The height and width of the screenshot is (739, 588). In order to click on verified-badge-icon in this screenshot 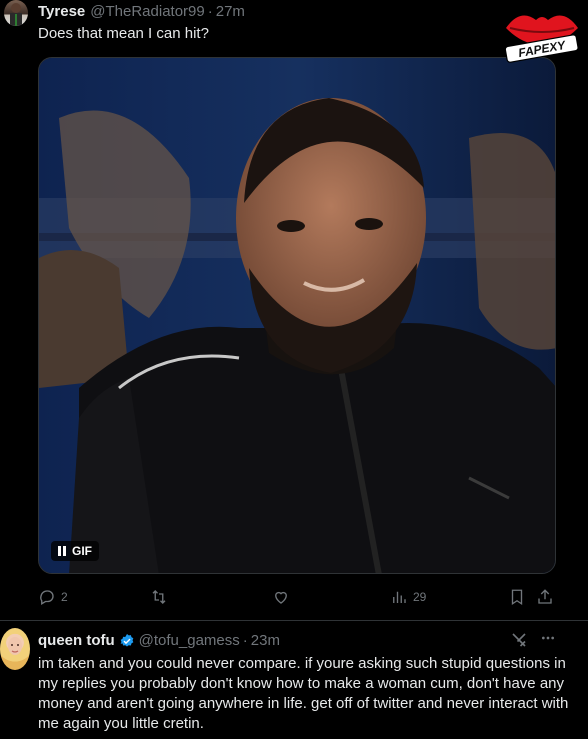, I will do `click(127, 641)`.